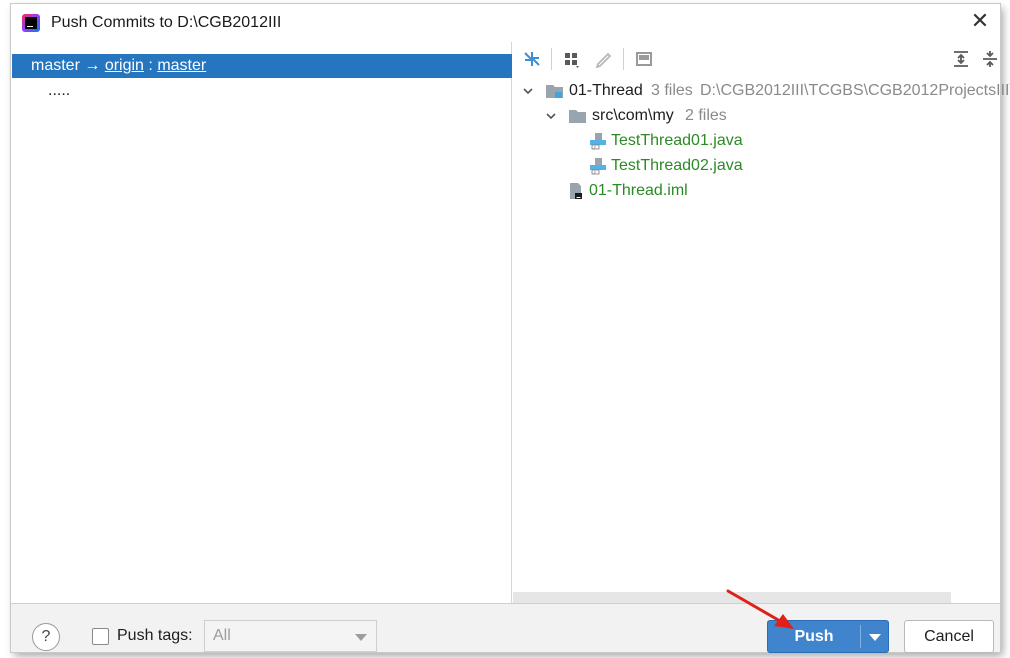 Image resolution: width=1010 pixels, height=658 pixels. Describe the element at coordinates (980, 21) in the screenshot. I see `close-icon: ✕` at that location.